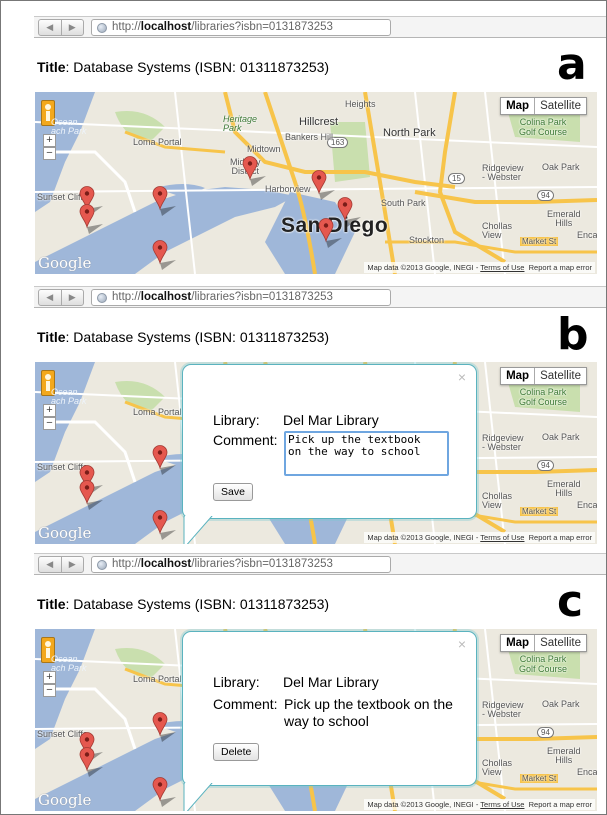  Describe the element at coordinates (309, 137) in the screenshot. I see `map-label: Bankers Hill` at that location.